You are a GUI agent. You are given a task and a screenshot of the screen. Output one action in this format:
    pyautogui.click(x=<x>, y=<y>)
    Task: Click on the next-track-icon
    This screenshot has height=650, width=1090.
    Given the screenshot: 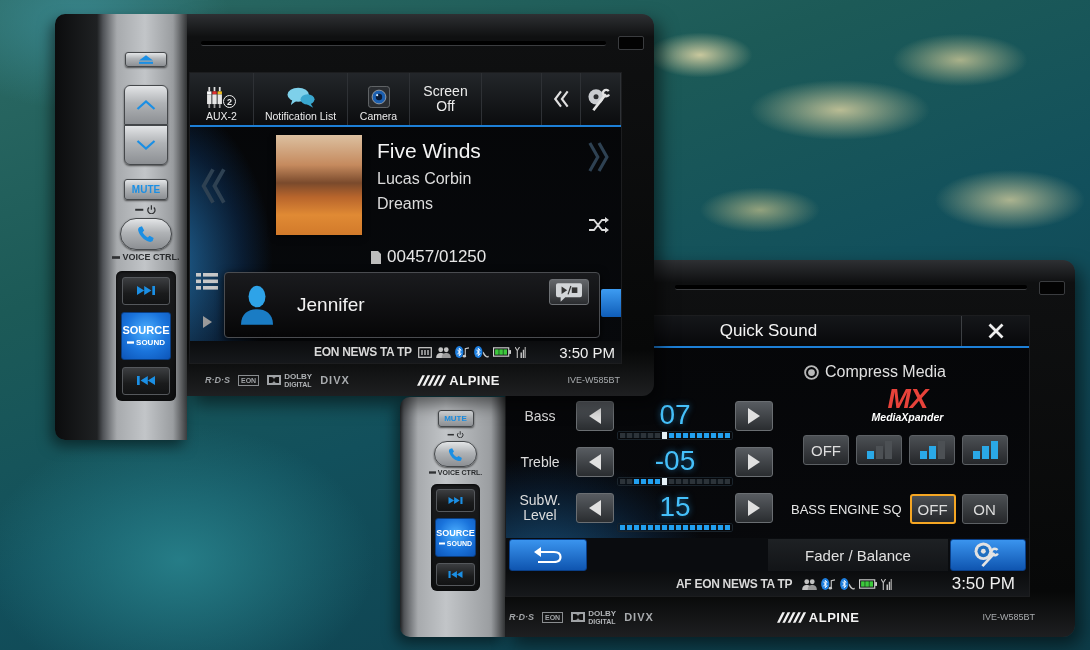 What is the action you would take?
    pyautogui.click(x=455, y=500)
    